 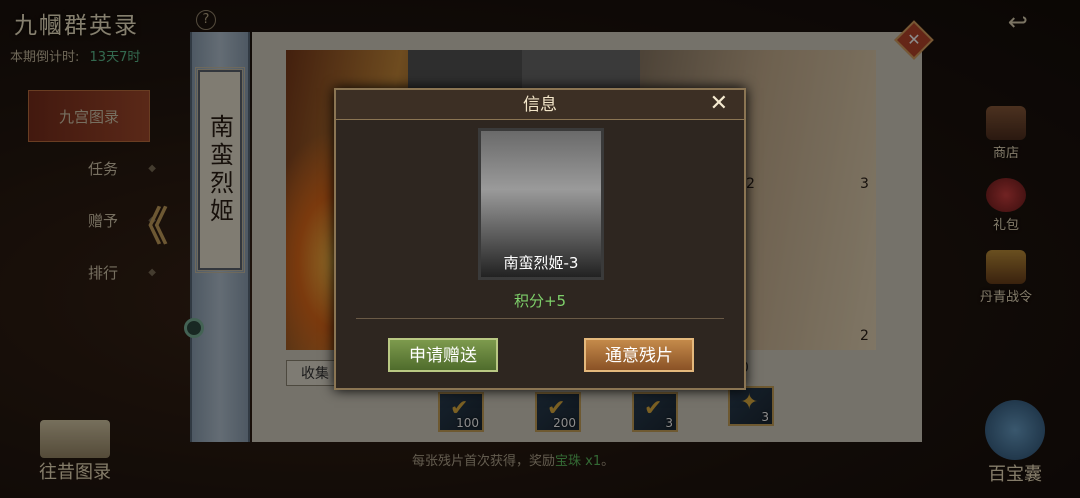 I want to click on score-gain: 积分+5, so click(x=540, y=301).